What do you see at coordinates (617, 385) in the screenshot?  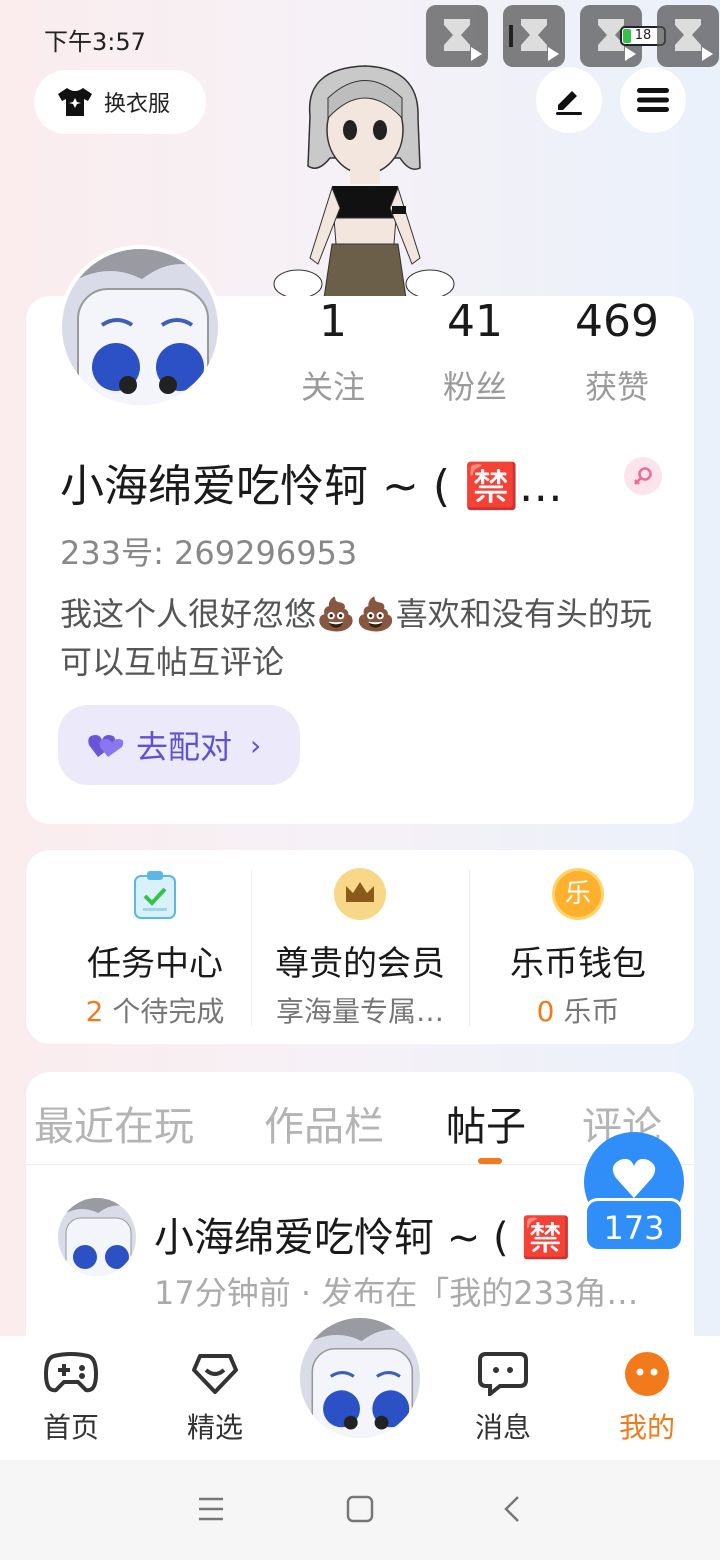 I see `likes-label: 获赞` at bounding box center [617, 385].